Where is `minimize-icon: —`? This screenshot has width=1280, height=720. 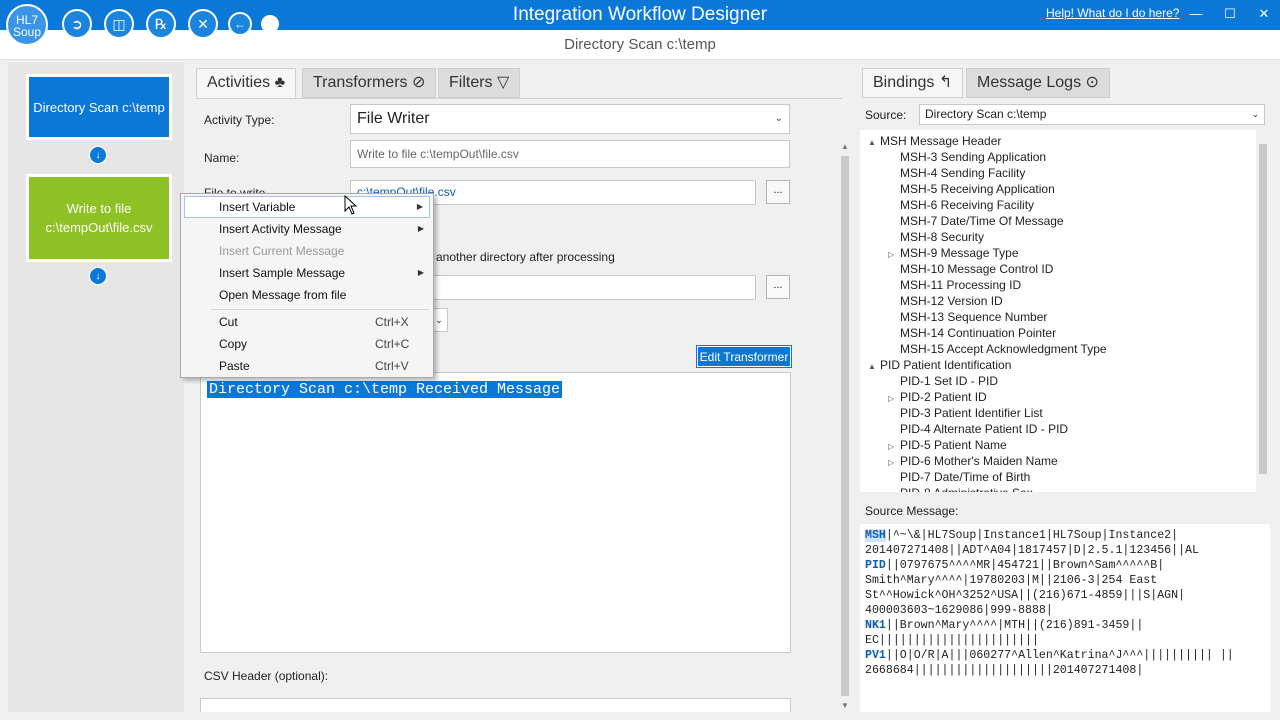 minimize-icon: — is located at coordinates (1196, 14).